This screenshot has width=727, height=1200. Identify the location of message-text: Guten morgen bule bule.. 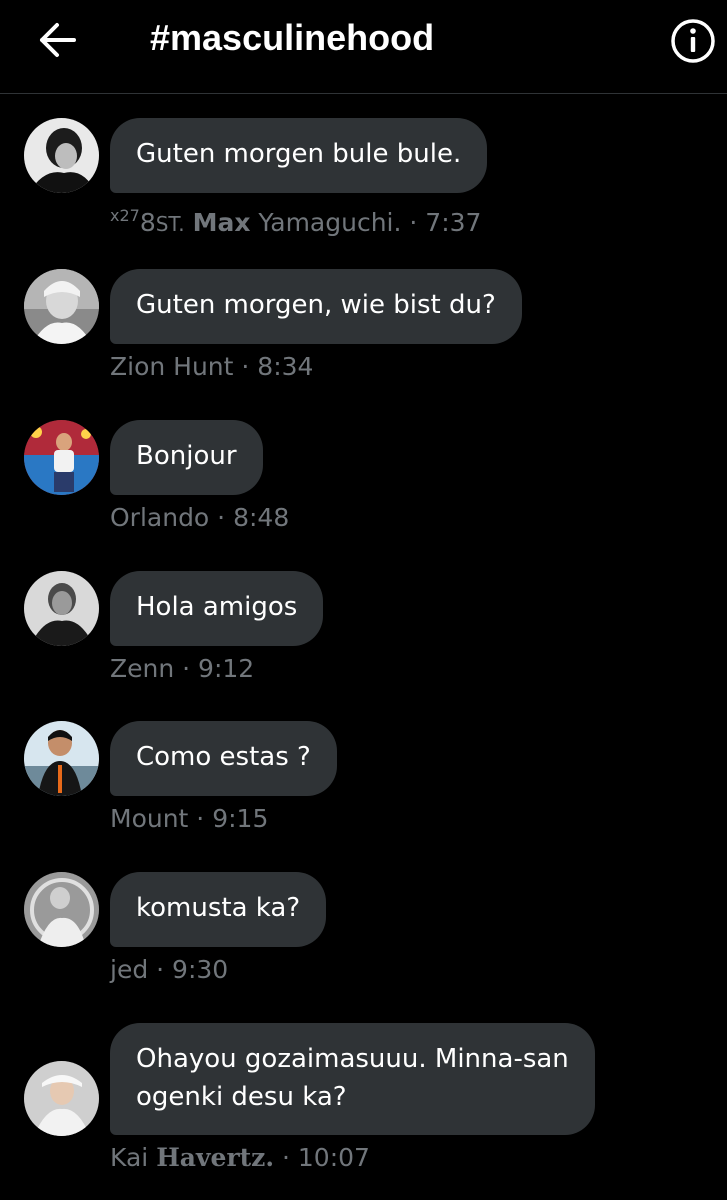
(299, 154).